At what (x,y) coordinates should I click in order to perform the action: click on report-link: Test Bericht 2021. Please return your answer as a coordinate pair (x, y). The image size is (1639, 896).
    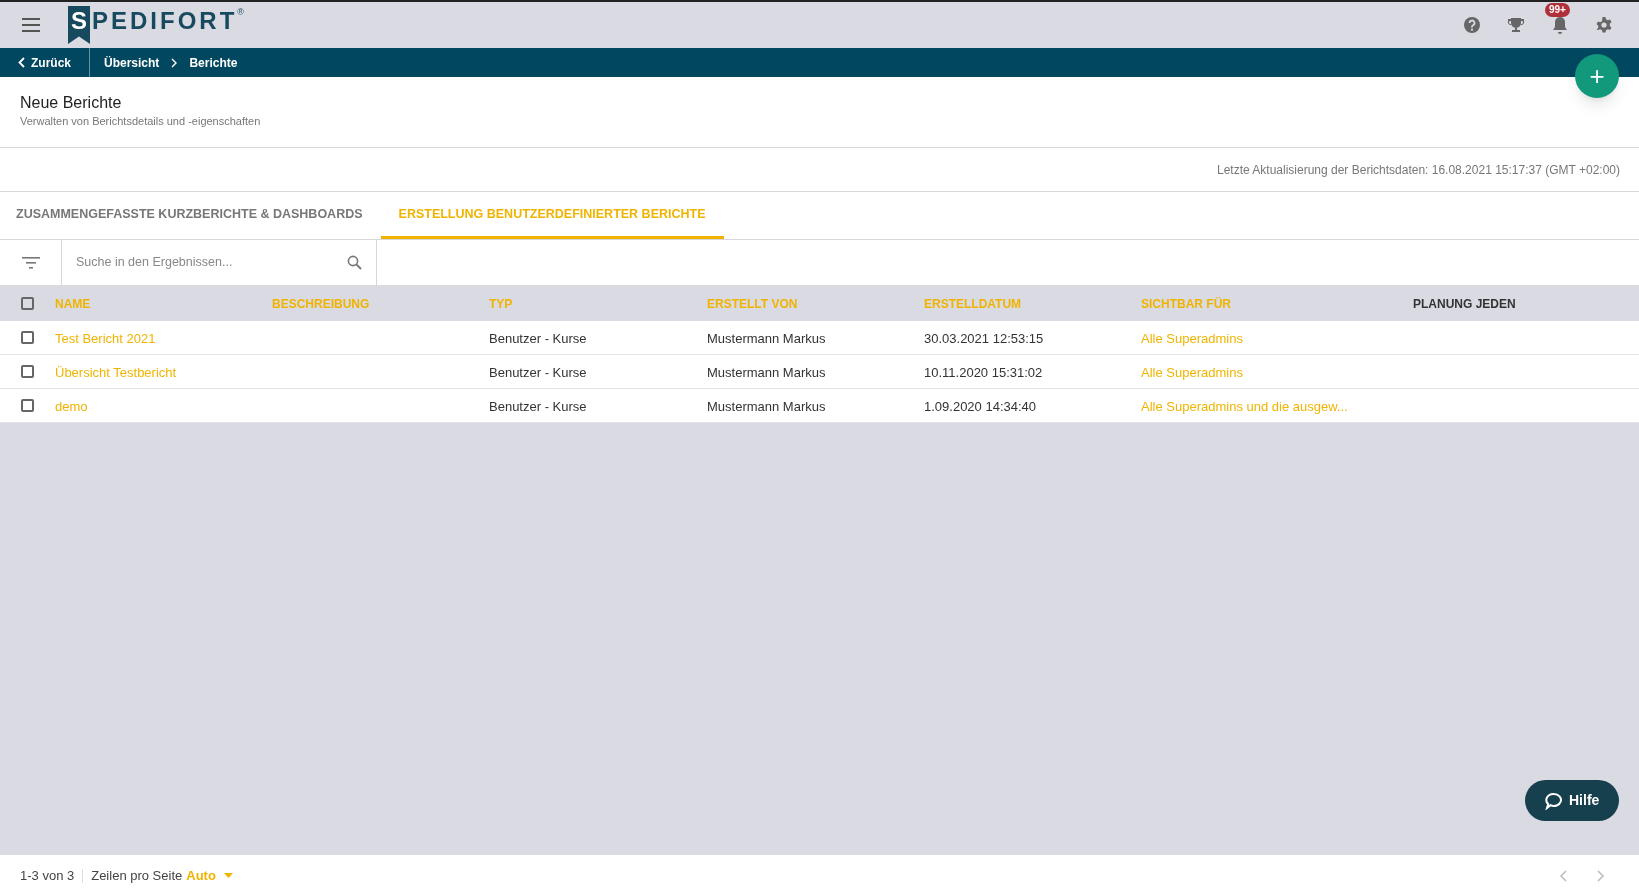
    Looking at the image, I should click on (105, 338).